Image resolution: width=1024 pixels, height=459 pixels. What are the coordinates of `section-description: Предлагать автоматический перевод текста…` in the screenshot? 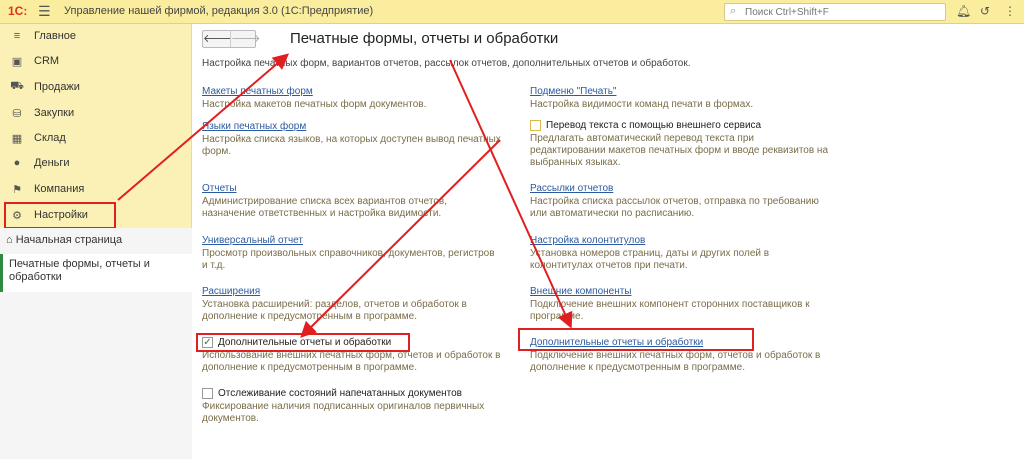 It's located at (679, 150).